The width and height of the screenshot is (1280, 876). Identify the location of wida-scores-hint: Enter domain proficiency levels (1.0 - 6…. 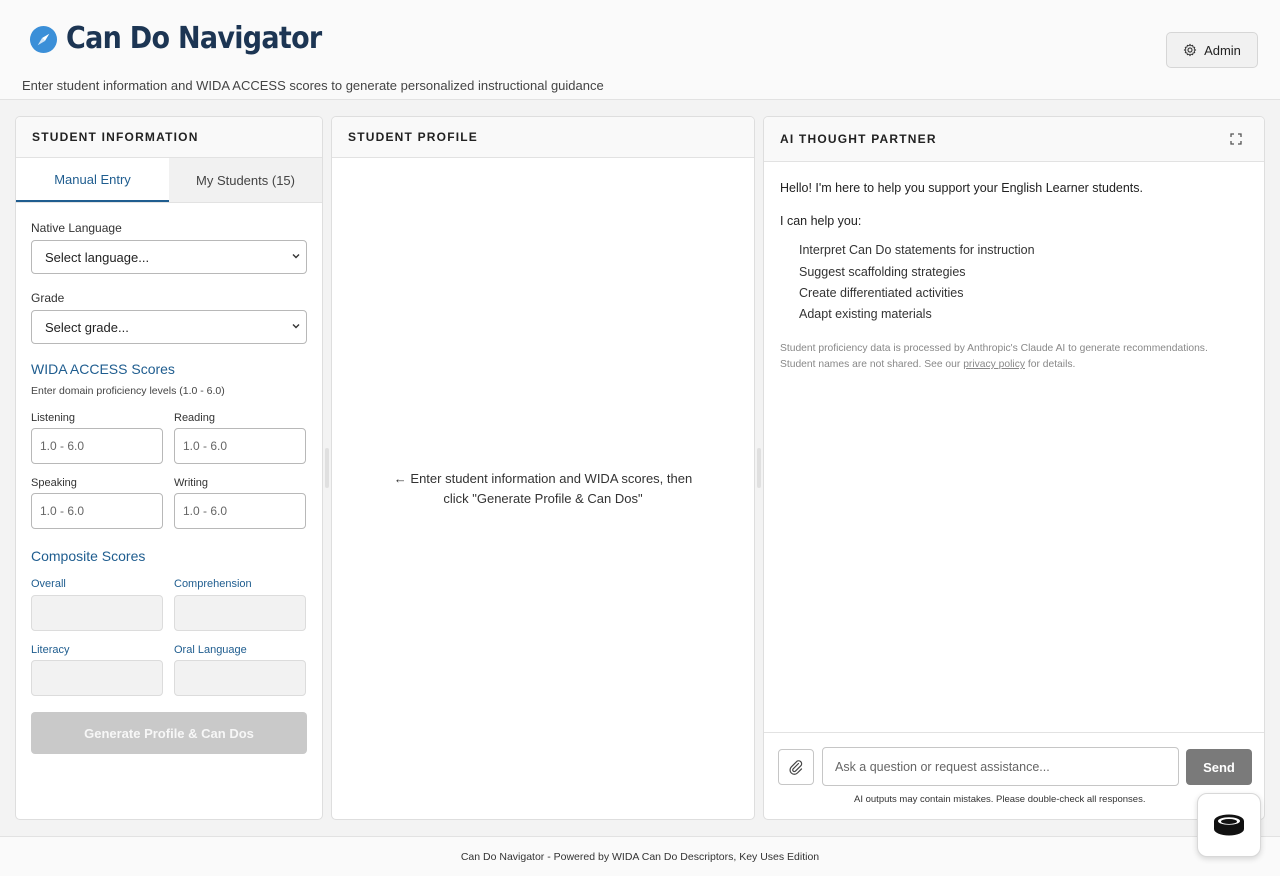
(128, 391).